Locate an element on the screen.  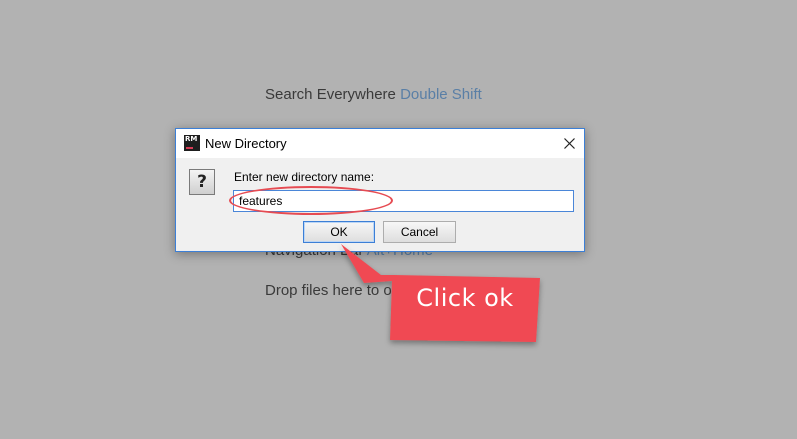
callout-bubble is located at coordinates (440, 293).